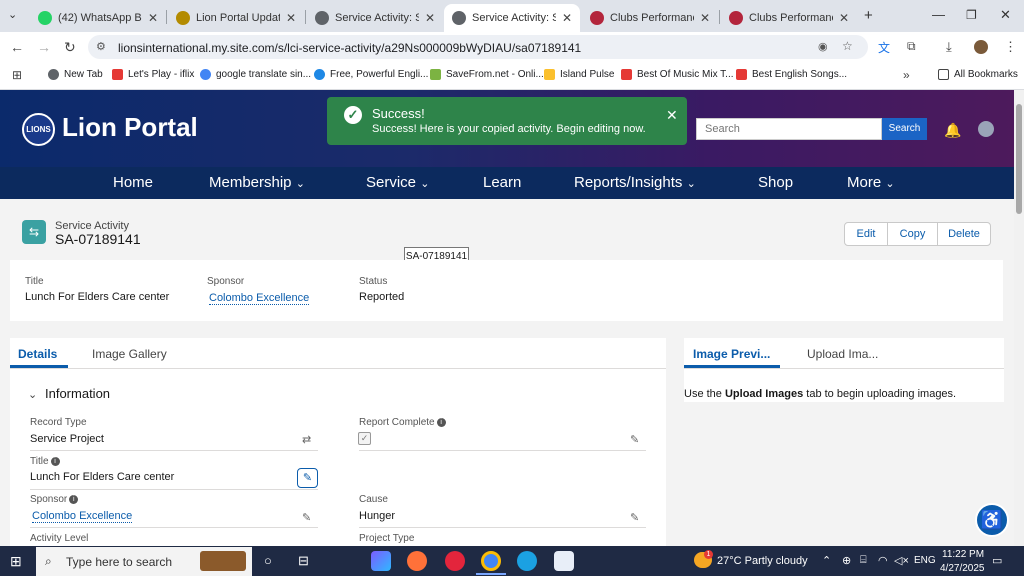  I want to click on copilot-icon, so click(381, 561).